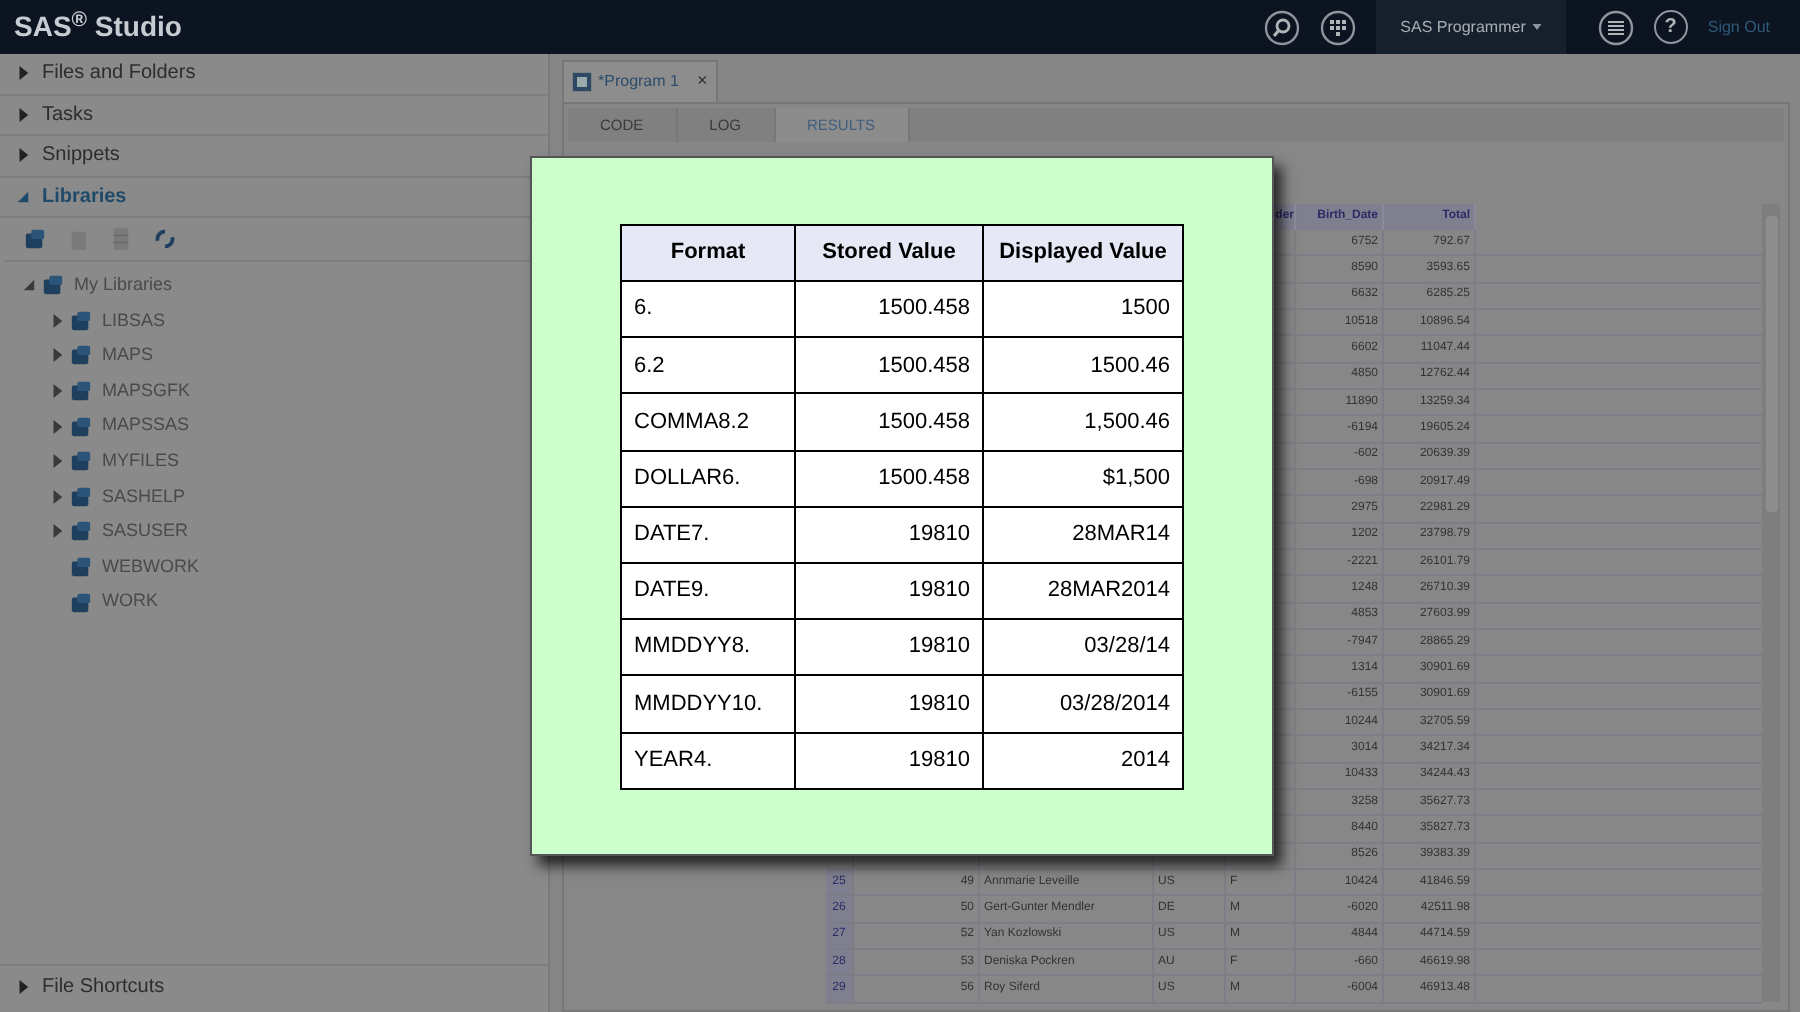 This screenshot has height=1012, width=1800. What do you see at coordinates (1338, 27) in the screenshot?
I see `grid-icon` at bounding box center [1338, 27].